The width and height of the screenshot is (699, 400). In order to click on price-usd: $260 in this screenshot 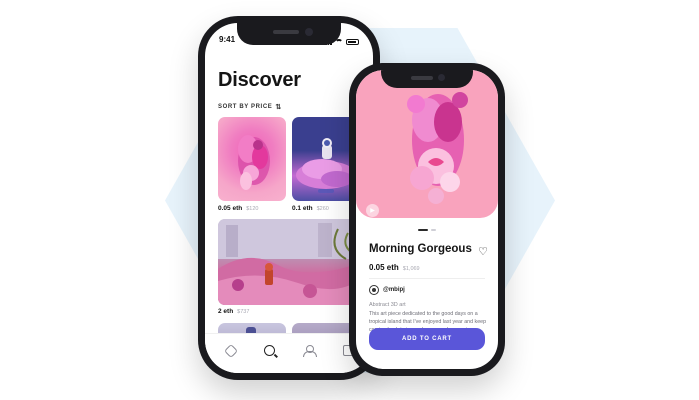, I will do `click(322, 209)`.